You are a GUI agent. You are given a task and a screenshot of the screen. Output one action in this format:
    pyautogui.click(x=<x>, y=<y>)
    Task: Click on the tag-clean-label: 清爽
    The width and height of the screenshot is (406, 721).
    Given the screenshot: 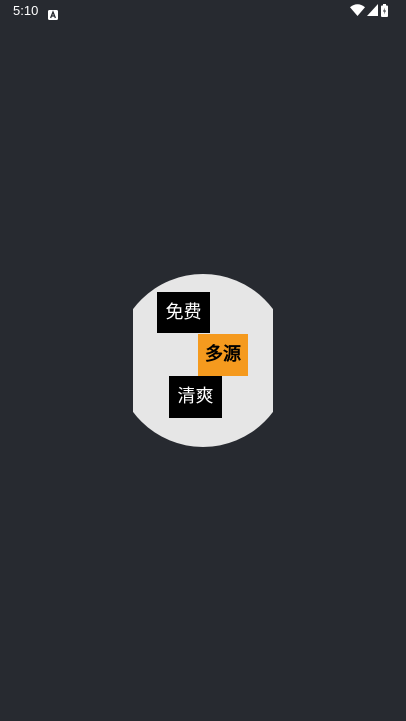 What is the action you would take?
    pyautogui.click(x=195, y=396)
    